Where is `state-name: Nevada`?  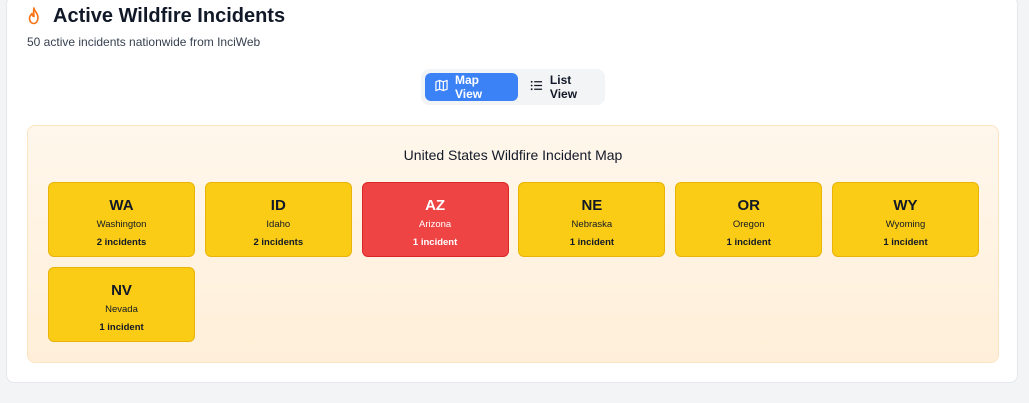
state-name: Nevada is located at coordinates (121, 309).